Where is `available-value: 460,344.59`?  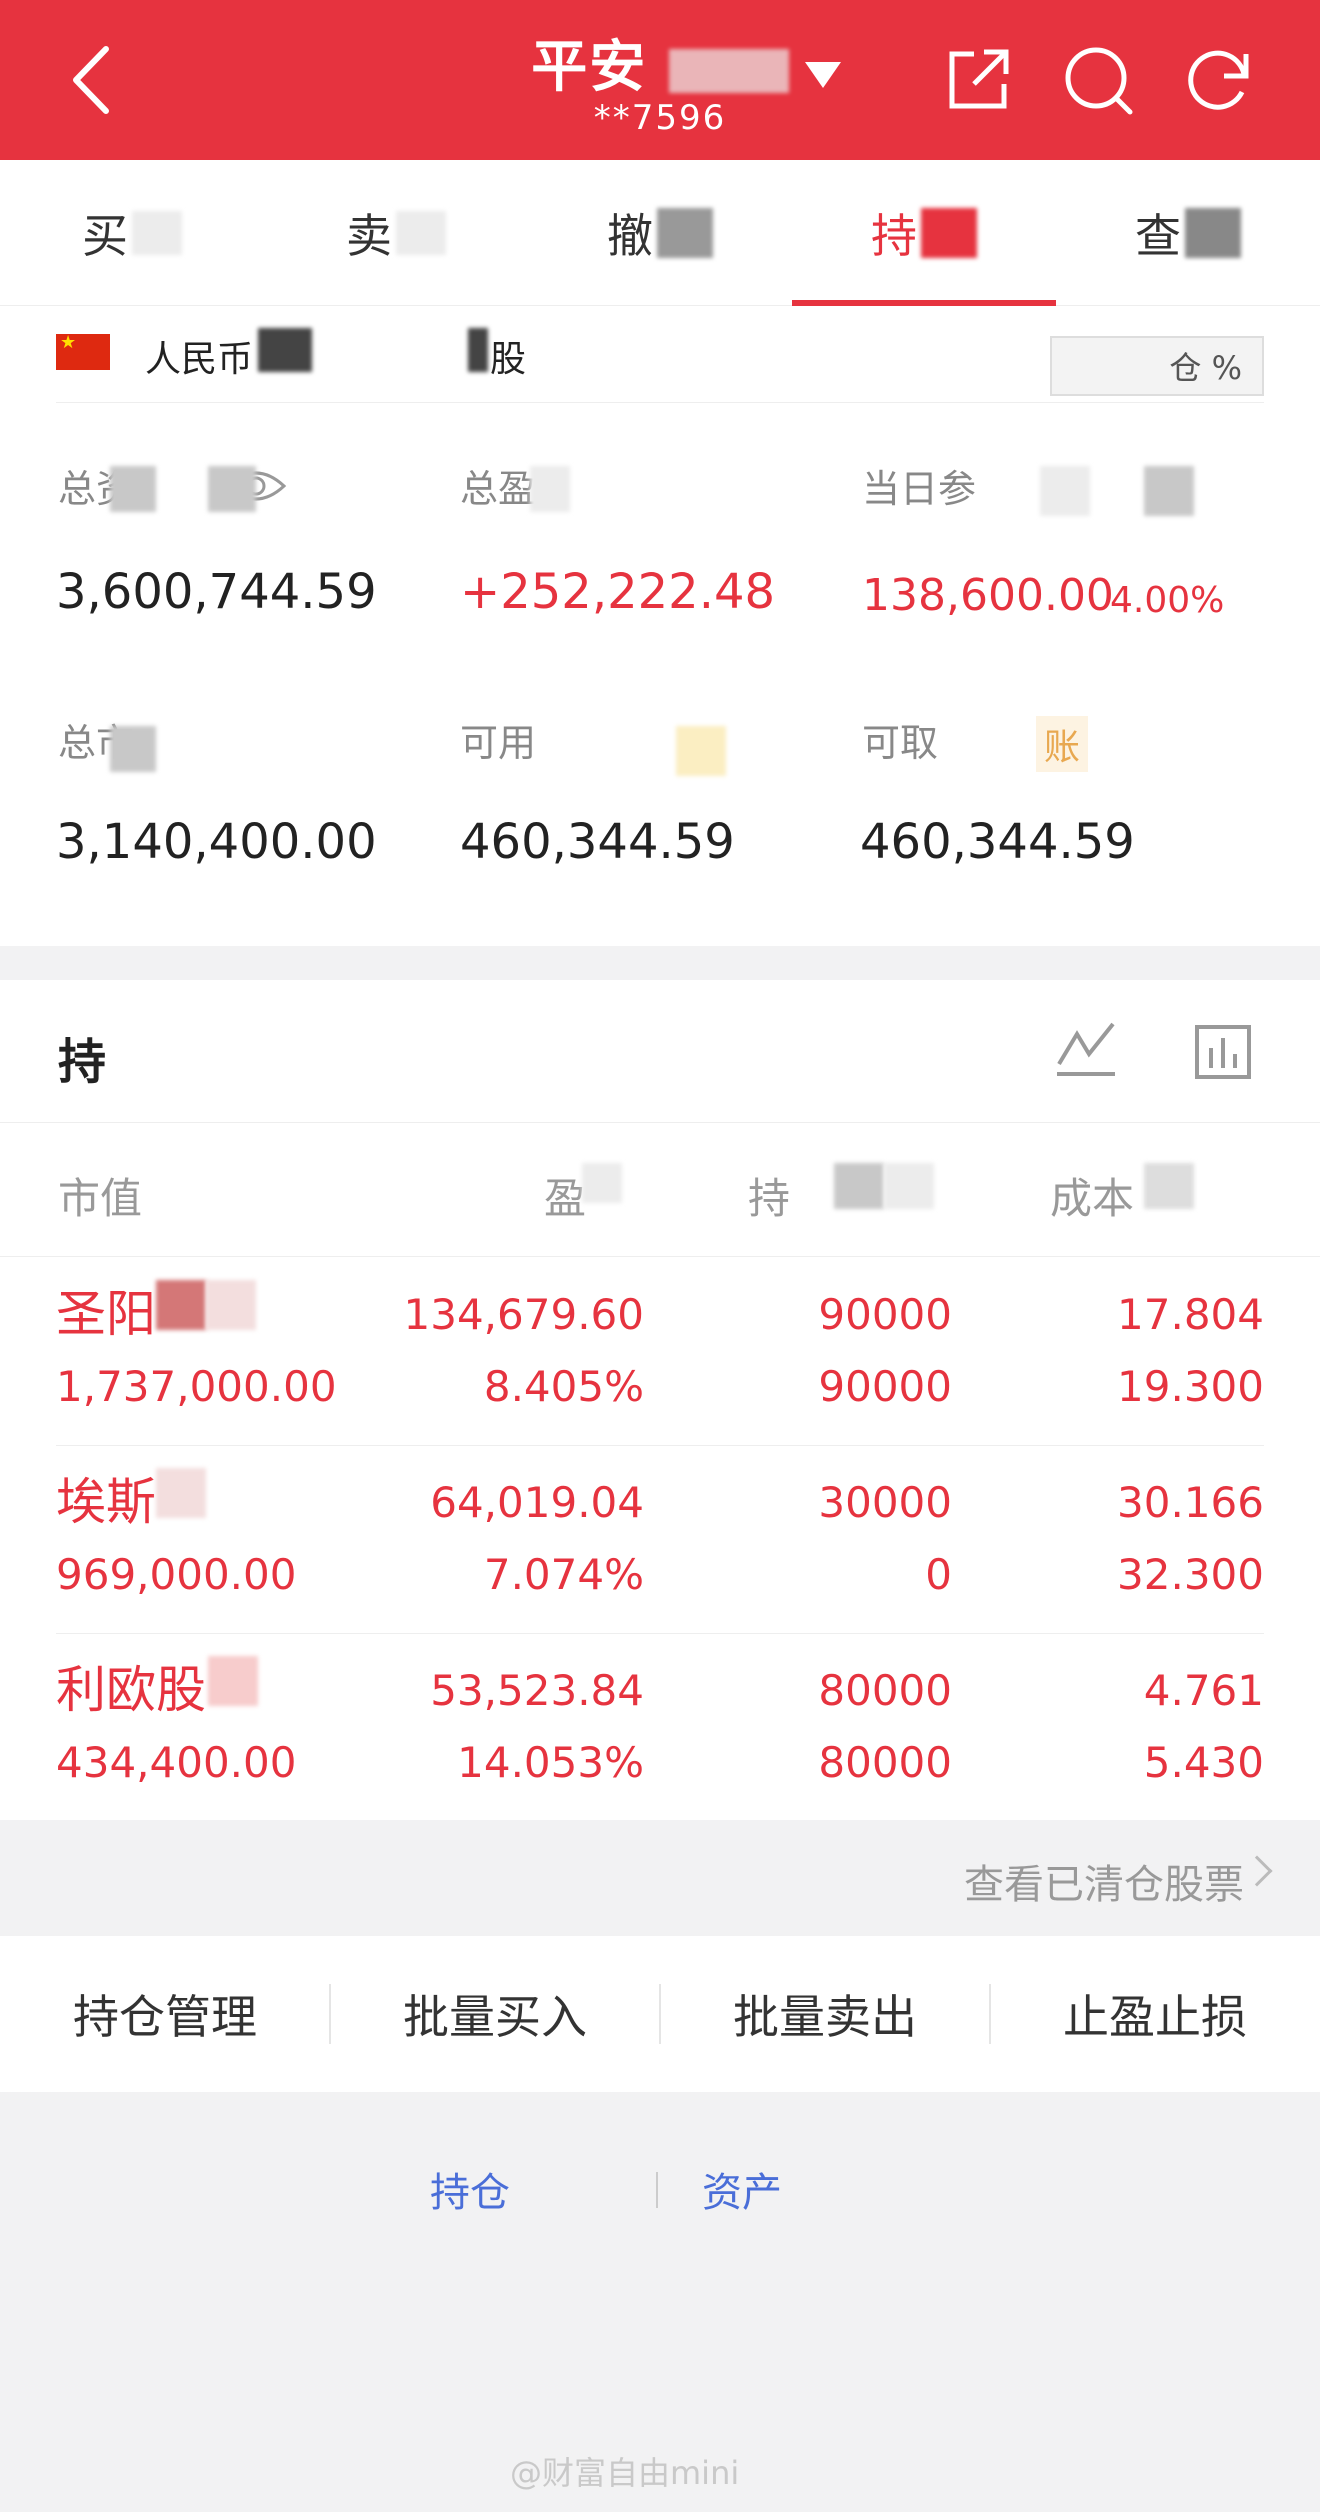
available-value: 460,344.59 is located at coordinates (597, 842).